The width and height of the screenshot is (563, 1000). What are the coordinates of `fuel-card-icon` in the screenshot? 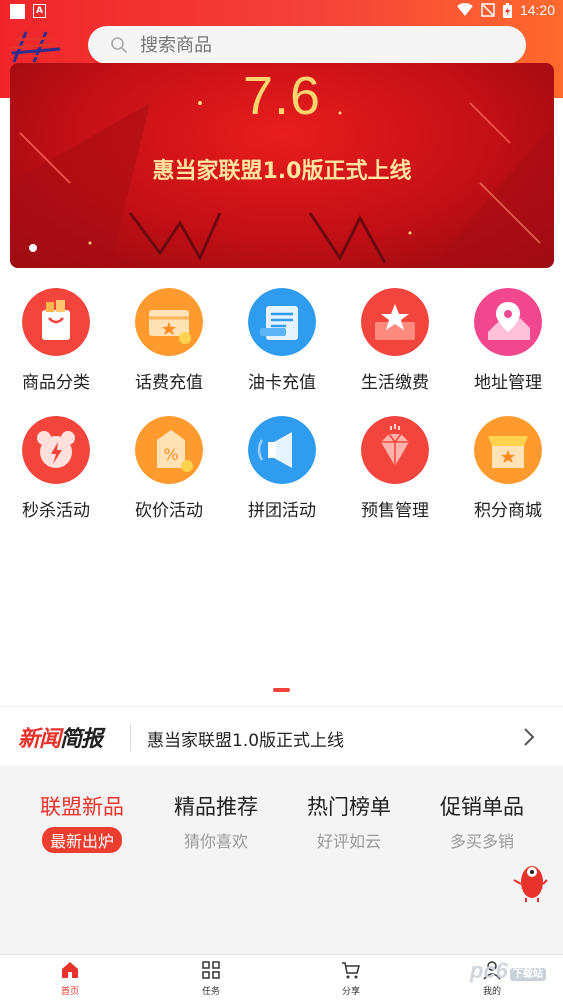 It's located at (282, 322).